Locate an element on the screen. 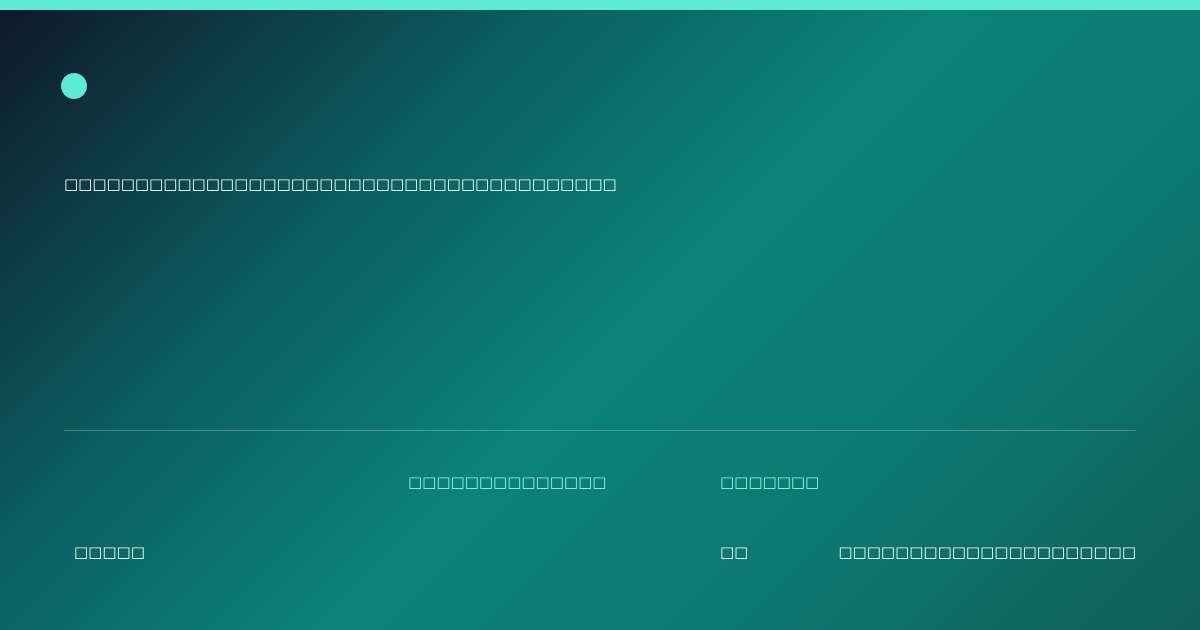 This screenshot has height=630, width=1200. brand-dot-icon is located at coordinates (74, 86).